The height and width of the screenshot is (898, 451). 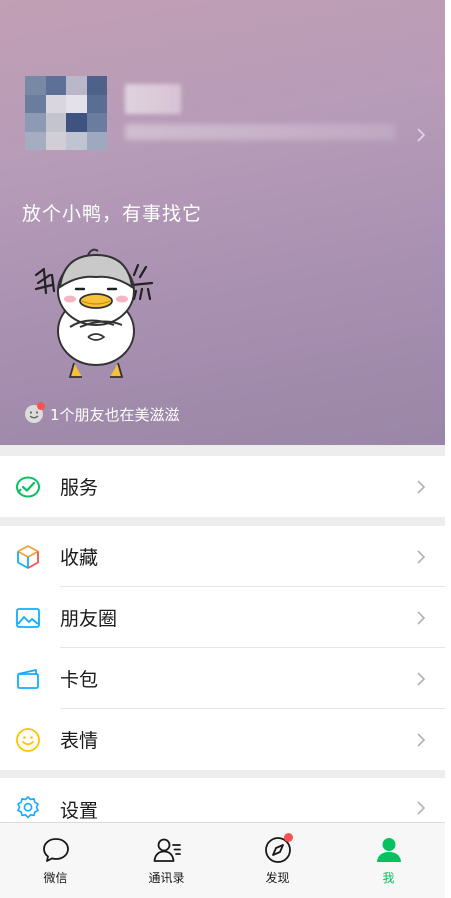 I want to click on tab-chats: 微信, so click(x=55, y=860).